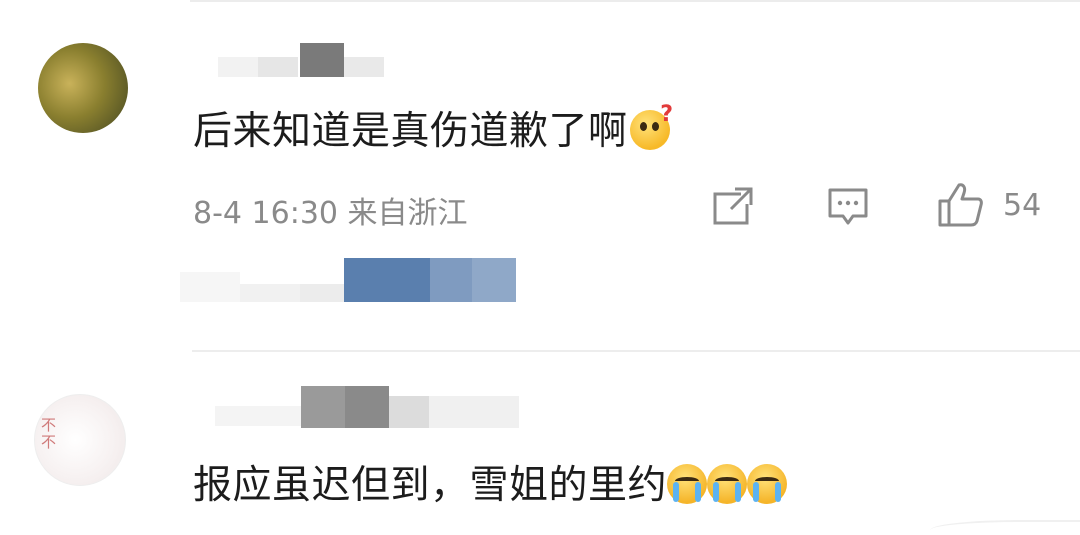  What do you see at coordinates (430, 485) in the screenshot?
I see `comment-body: 报应虽迟但到，雪姐的里约` at bounding box center [430, 485].